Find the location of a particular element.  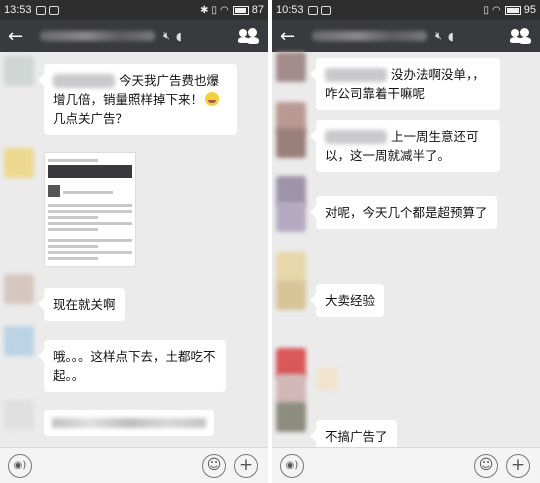

message-bubble: 对呢，今天几个都是超预算了 is located at coordinates (403, 212).